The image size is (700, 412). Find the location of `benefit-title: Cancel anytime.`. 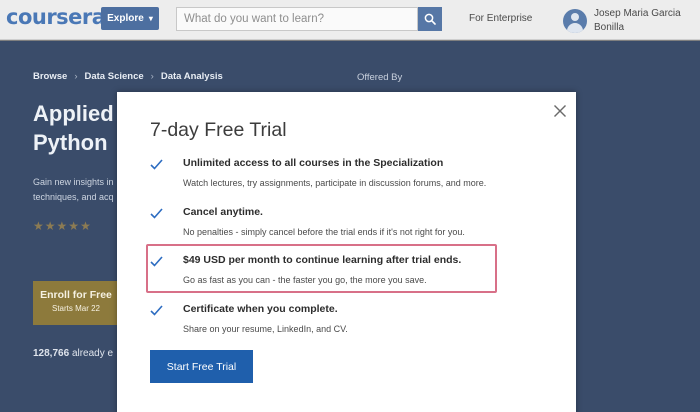

benefit-title: Cancel anytime. is located at coordinates (223, 212).